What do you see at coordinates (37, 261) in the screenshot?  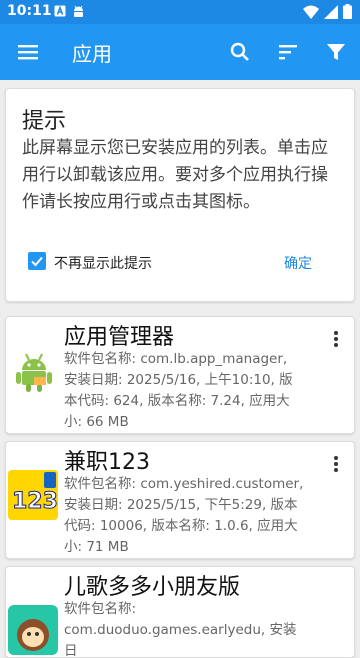 I see `checkbox-checked-icon` at bounding box center [37, 261].